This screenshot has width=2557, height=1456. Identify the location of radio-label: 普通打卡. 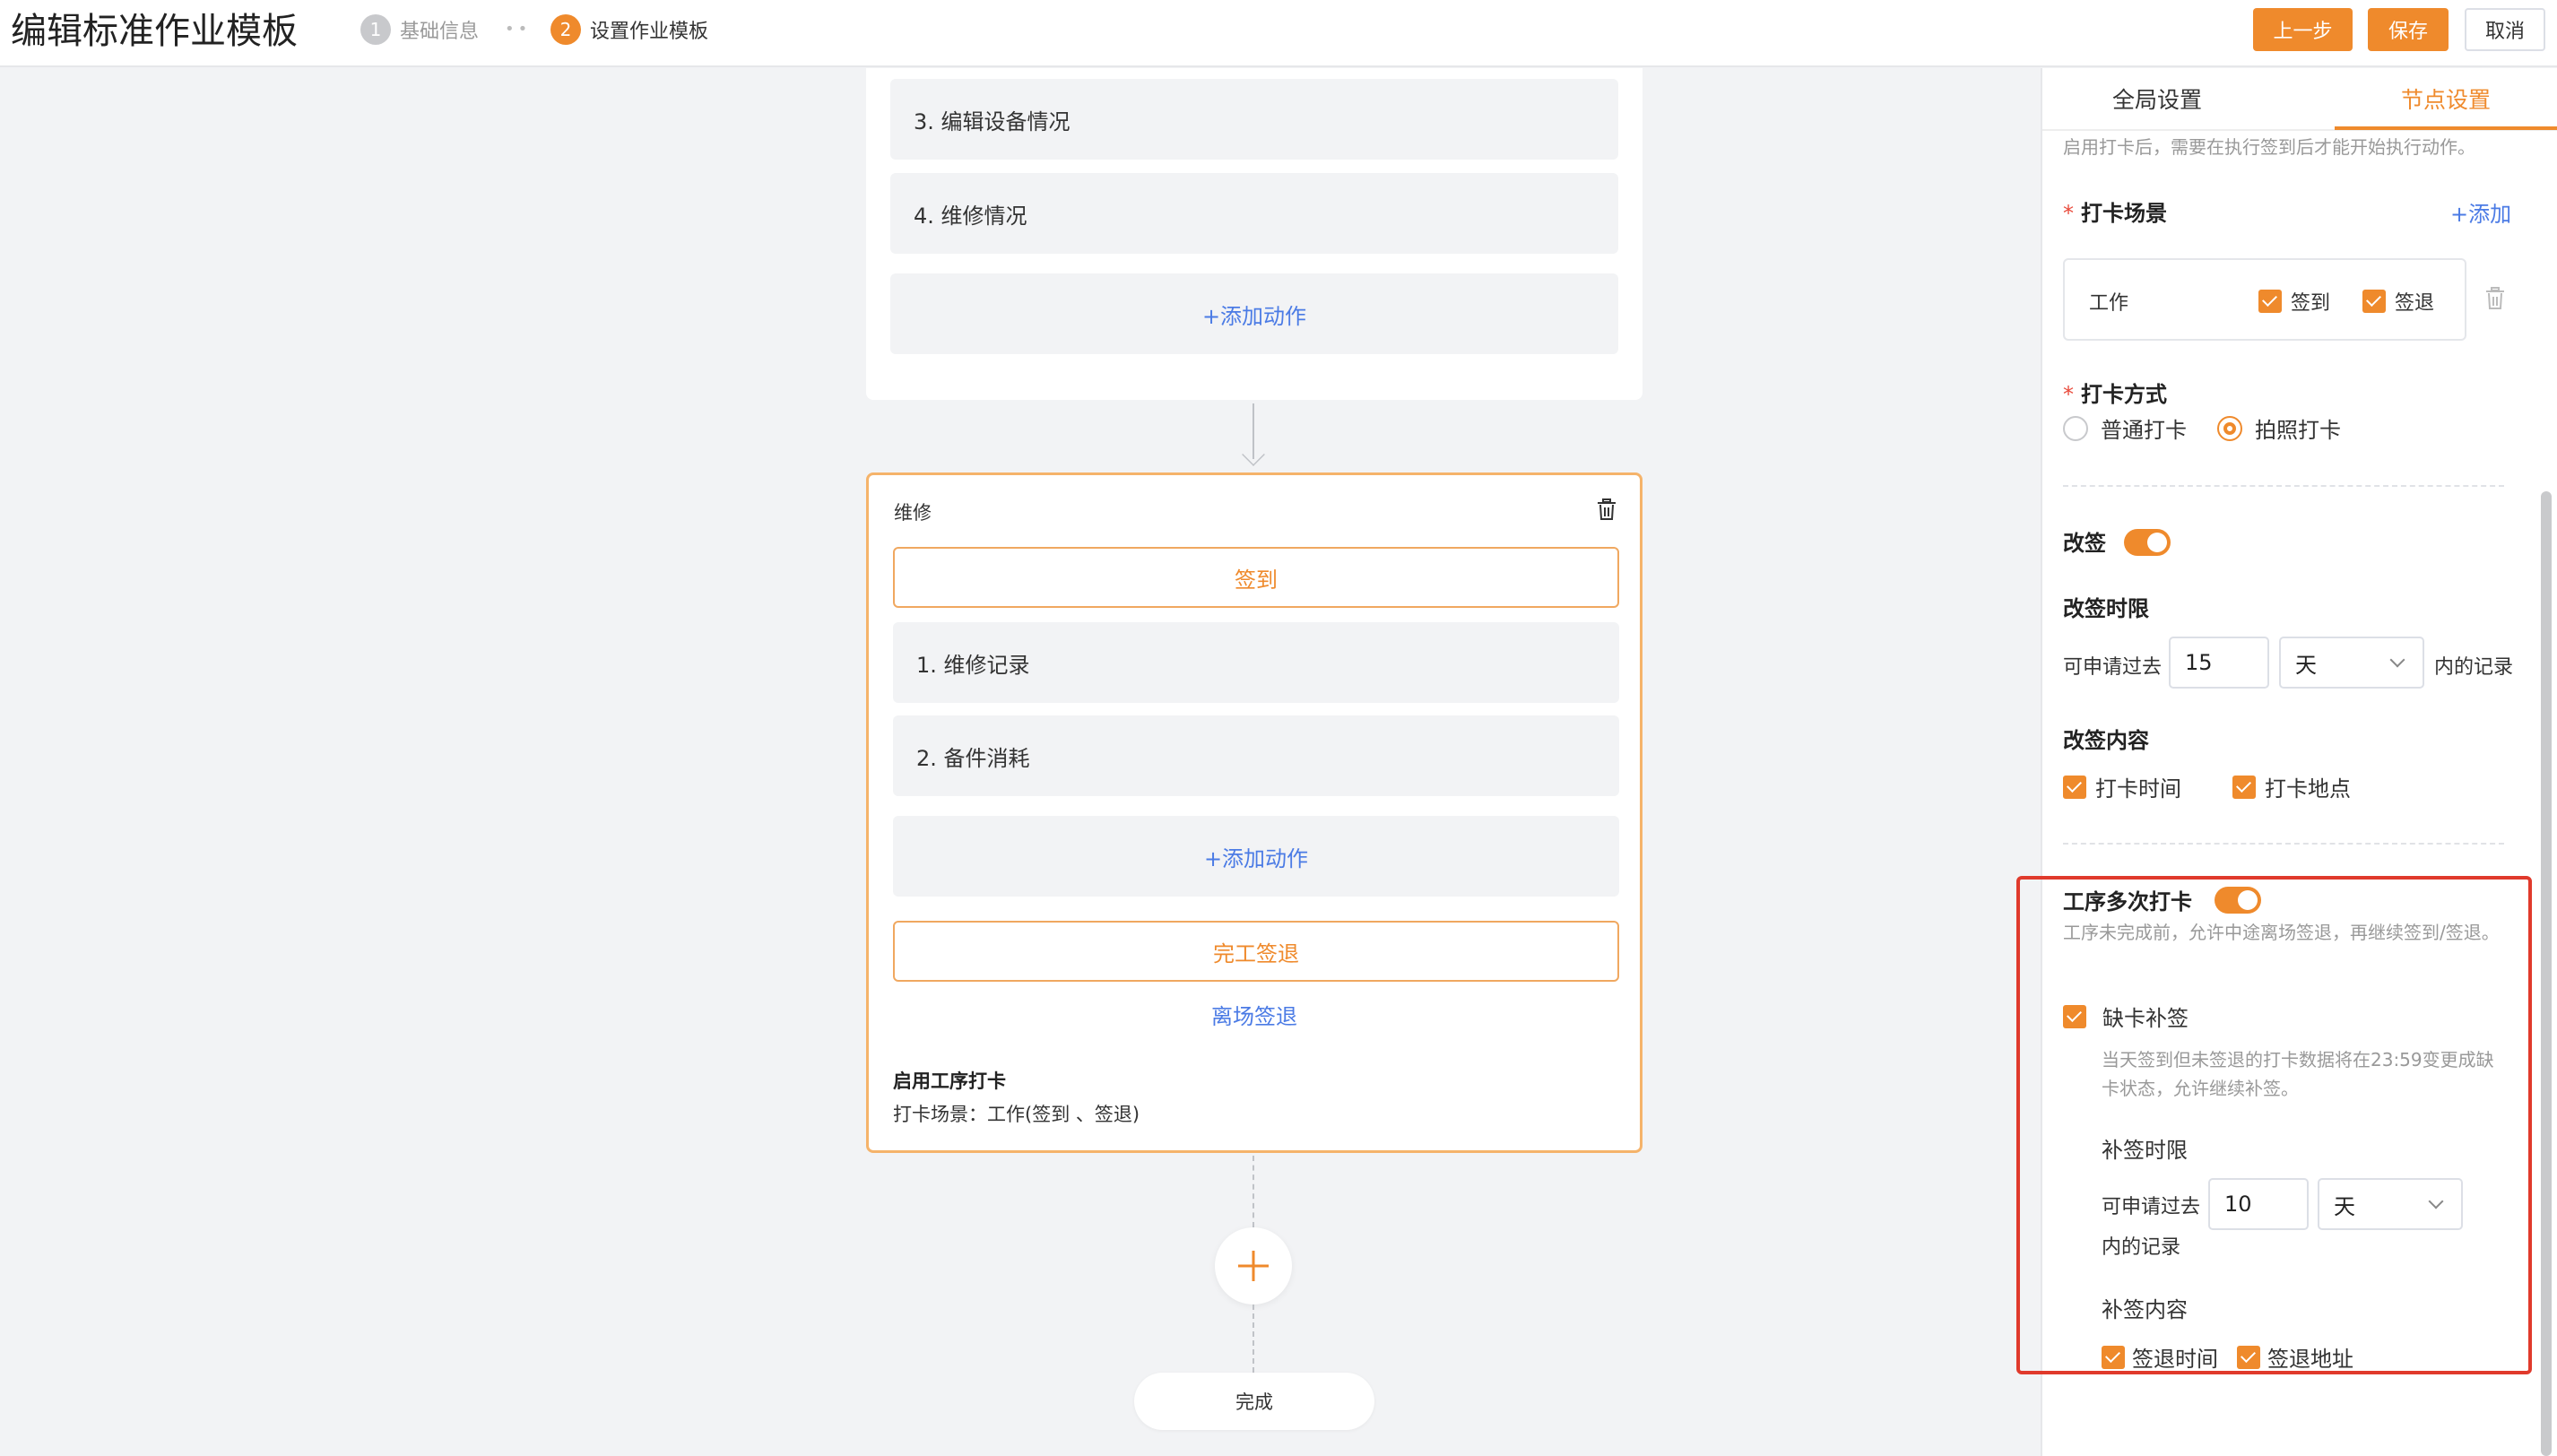
(2144, 431).